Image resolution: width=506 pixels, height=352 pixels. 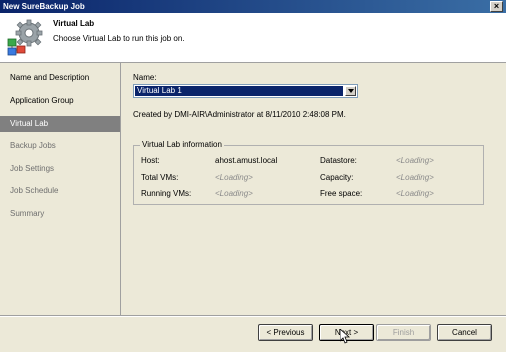 I want to click on total-vms-label: Total VMs:, so click(x=160, y=177).